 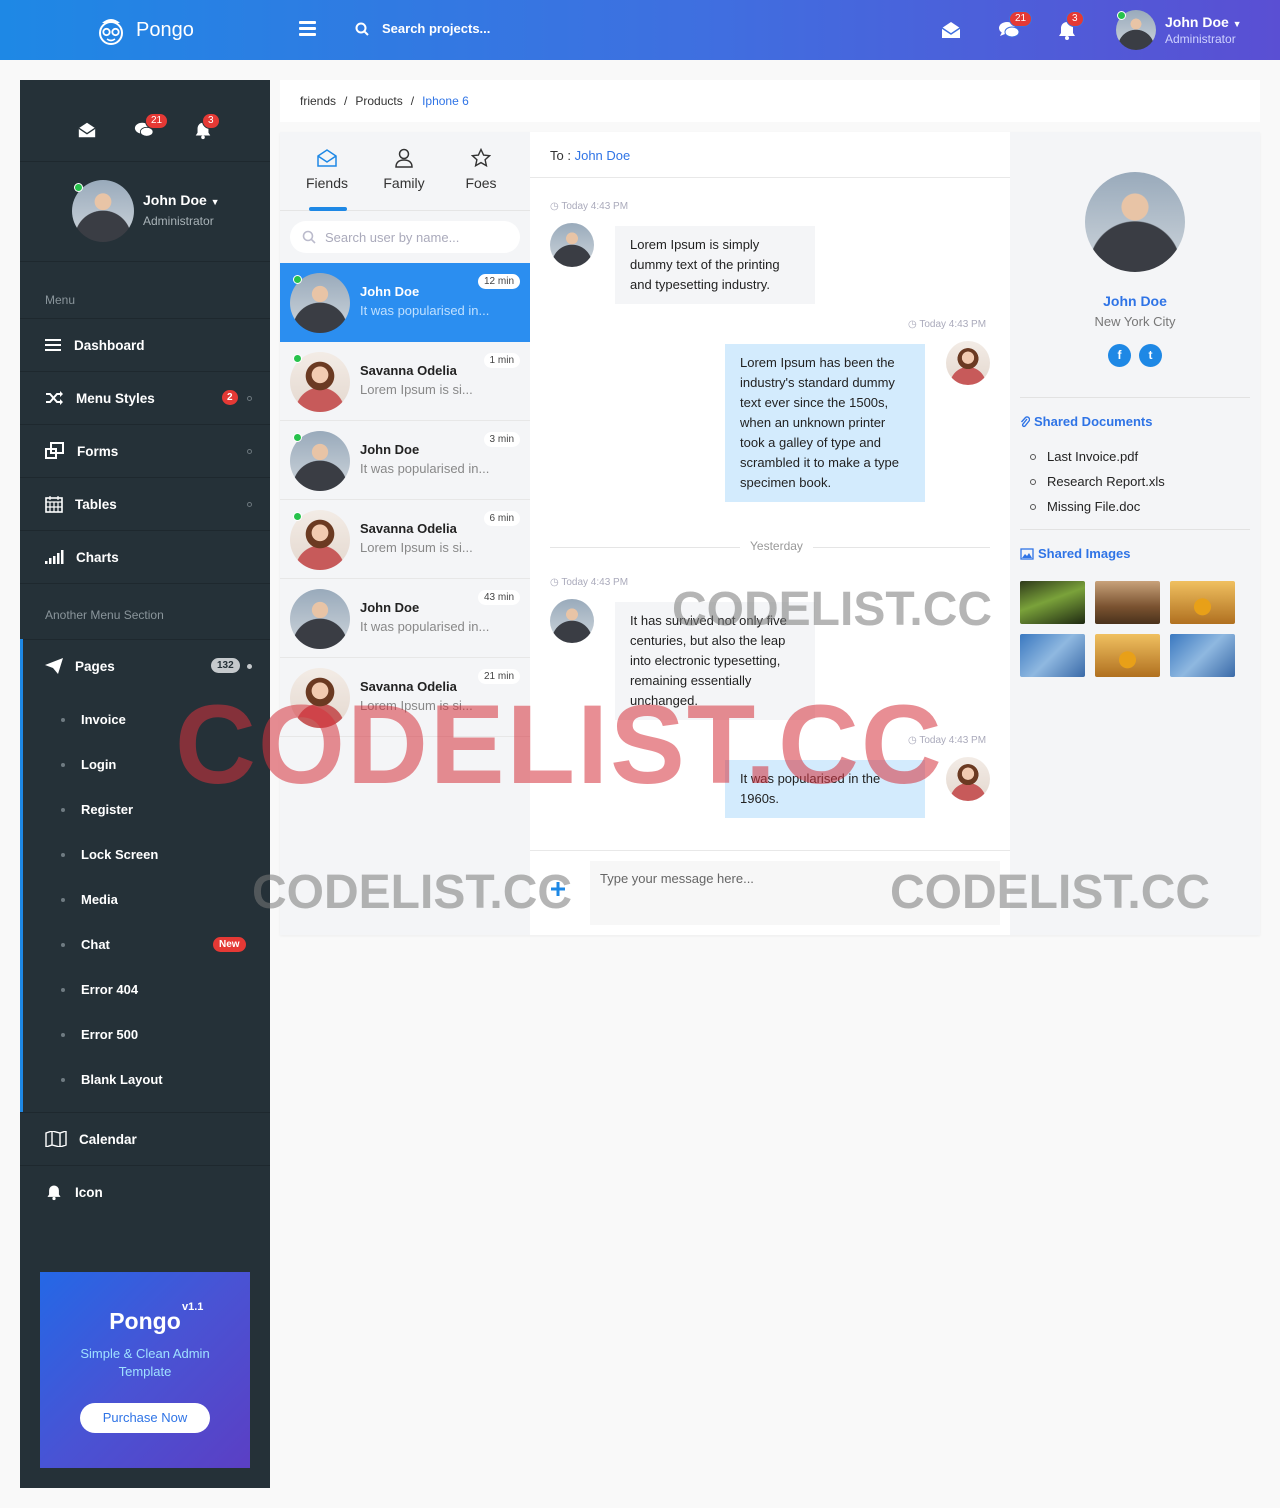 I want to click on brand-name: Pongo, so click(x=165, y=29).